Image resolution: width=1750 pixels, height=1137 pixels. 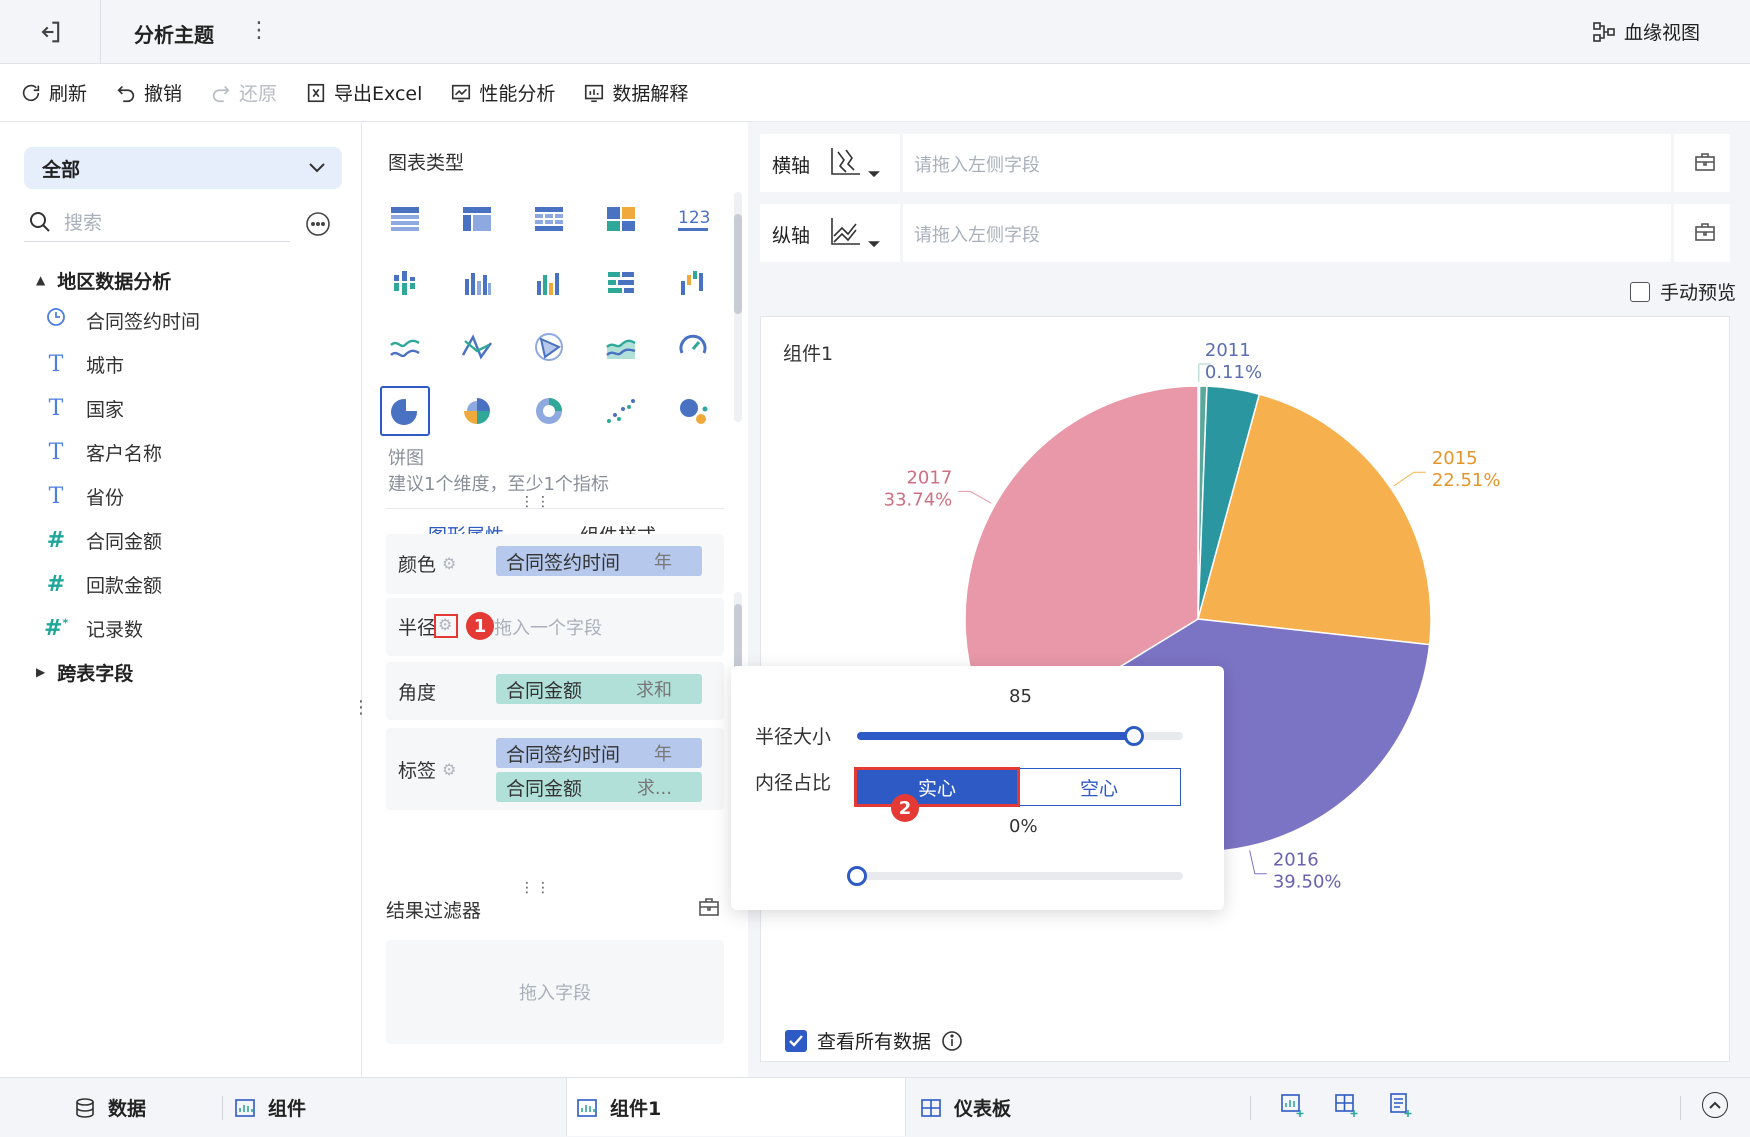 I want to click on drag-handle: ⋮⋮, so click(x=536, y=888).